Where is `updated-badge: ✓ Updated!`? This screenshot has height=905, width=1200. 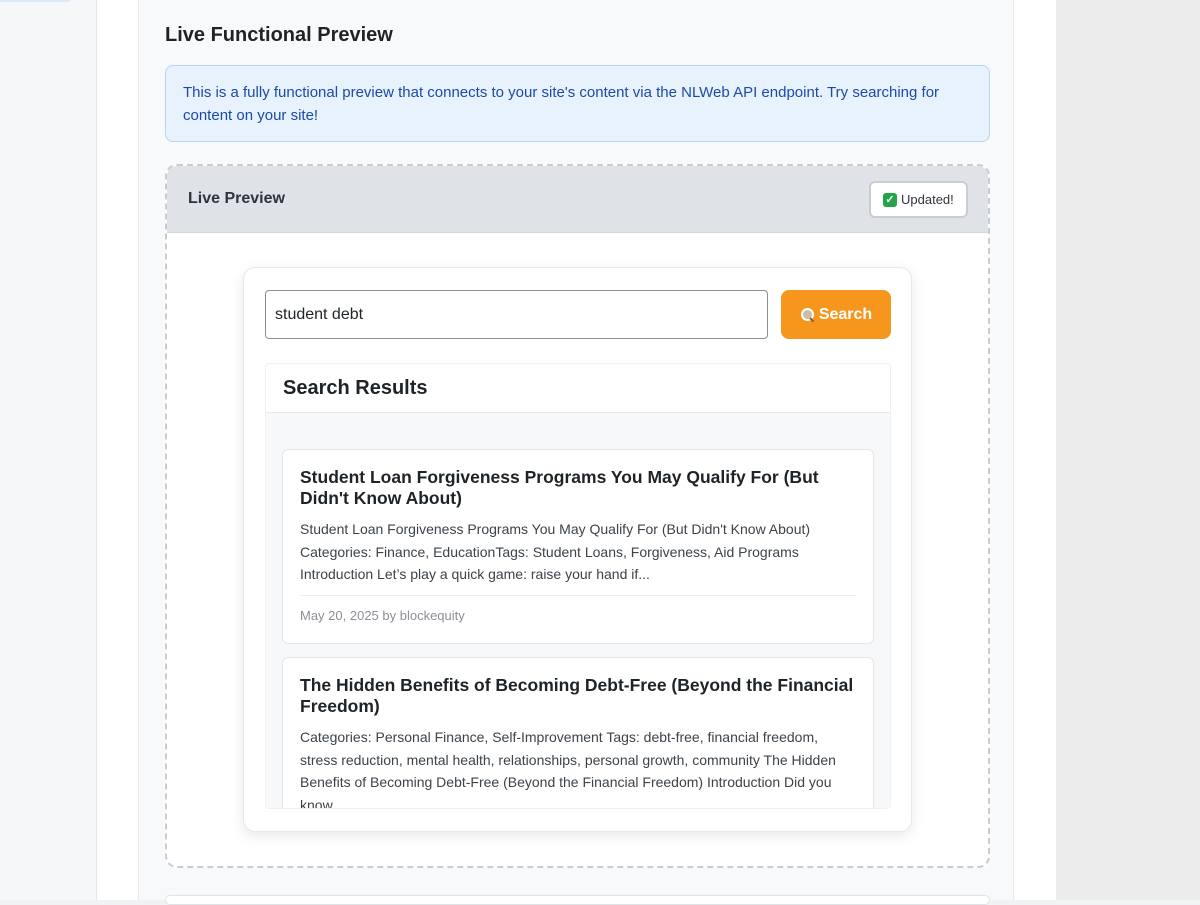
updated-badge: ✓ Updated! is located at coordinates (918, 199).